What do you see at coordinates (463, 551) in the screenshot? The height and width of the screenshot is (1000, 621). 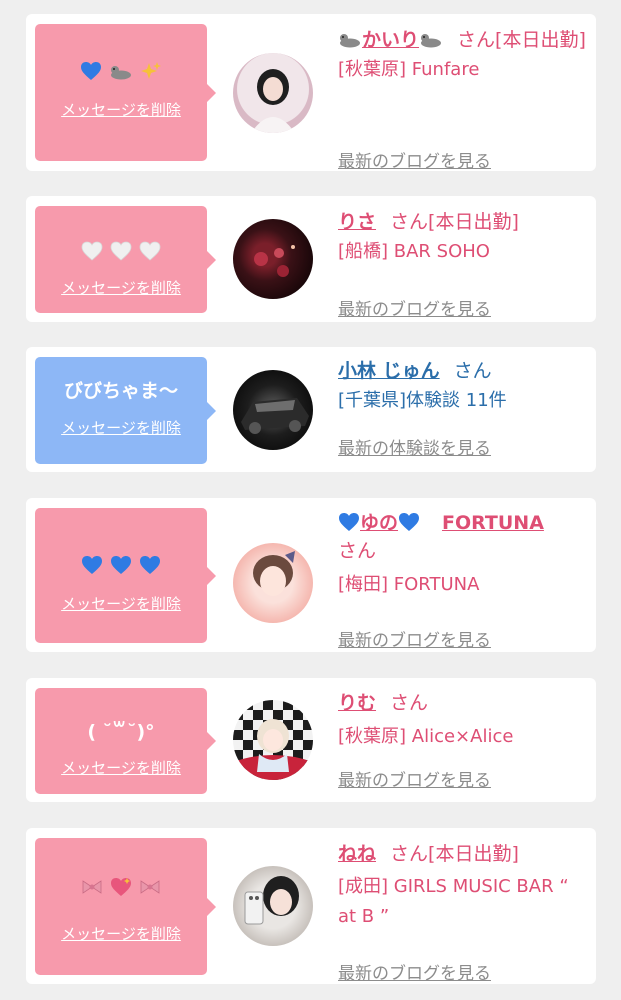 I see `honorific-line: さん` at bounding box center [463, 551].